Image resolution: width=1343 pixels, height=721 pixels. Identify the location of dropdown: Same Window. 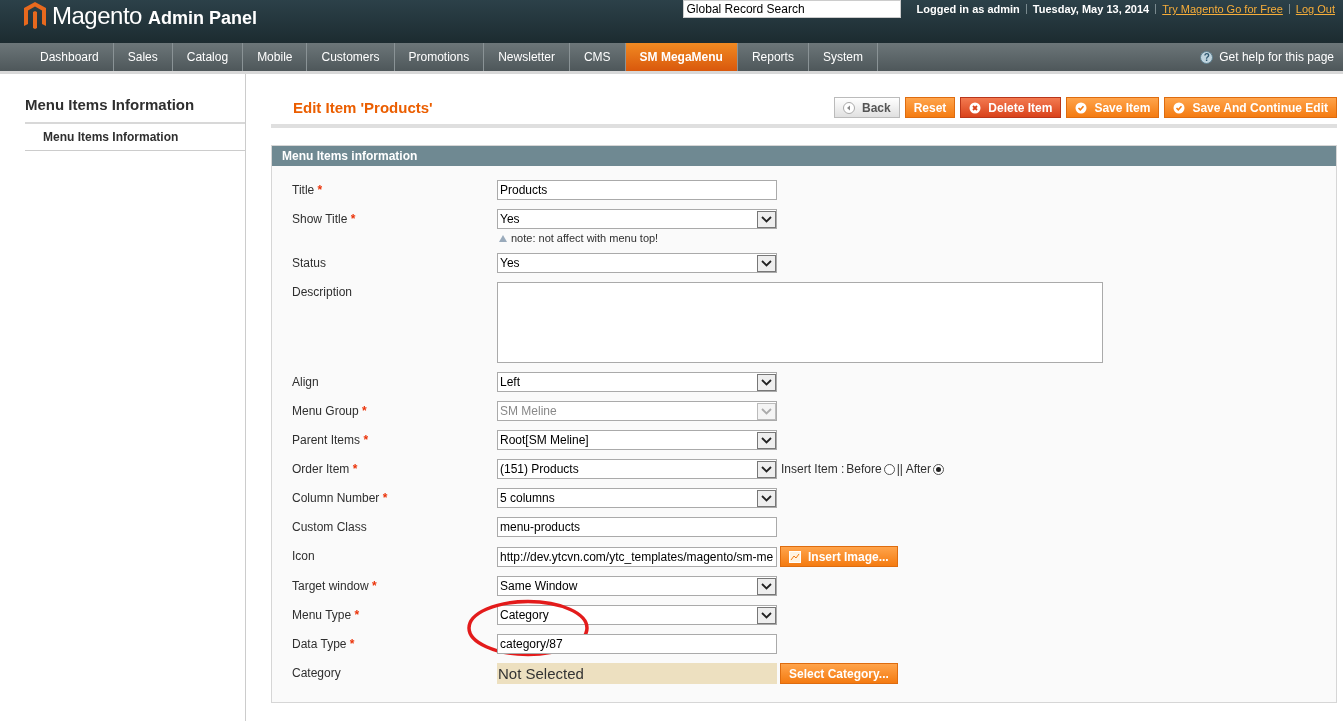
(637, 586).